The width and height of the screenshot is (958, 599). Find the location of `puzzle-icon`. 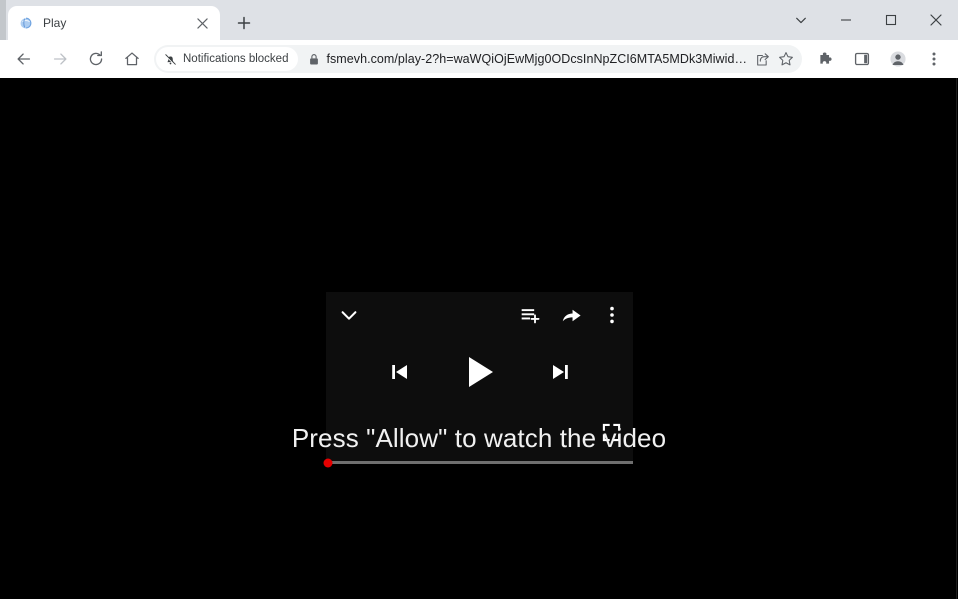

puzzle-icon is located at coordinates (825, 58).